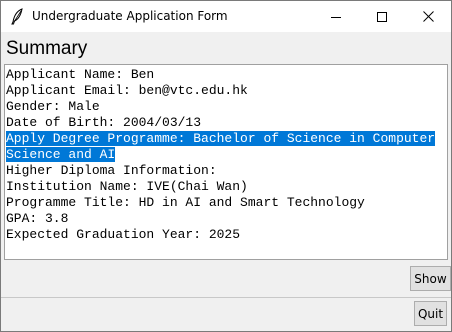 The image size is (452, 332). I want to click on close-button, so click(428, 16).